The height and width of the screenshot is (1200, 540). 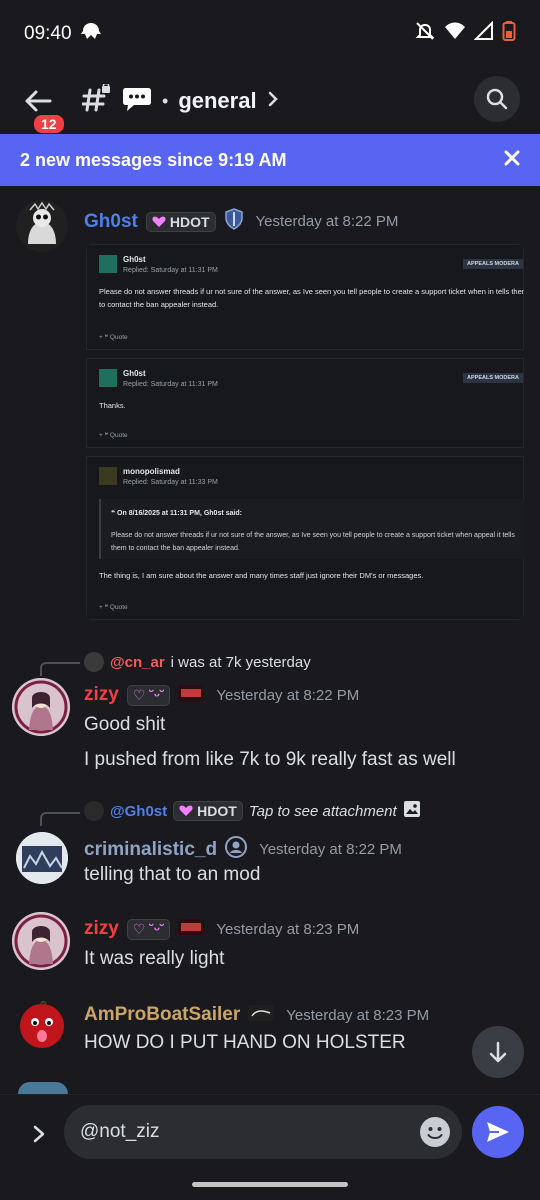 What do you see at coordinates (150, 850) in the screenshot?
I see `author-name: criminalistic_d` at bounding box center [150, 850].